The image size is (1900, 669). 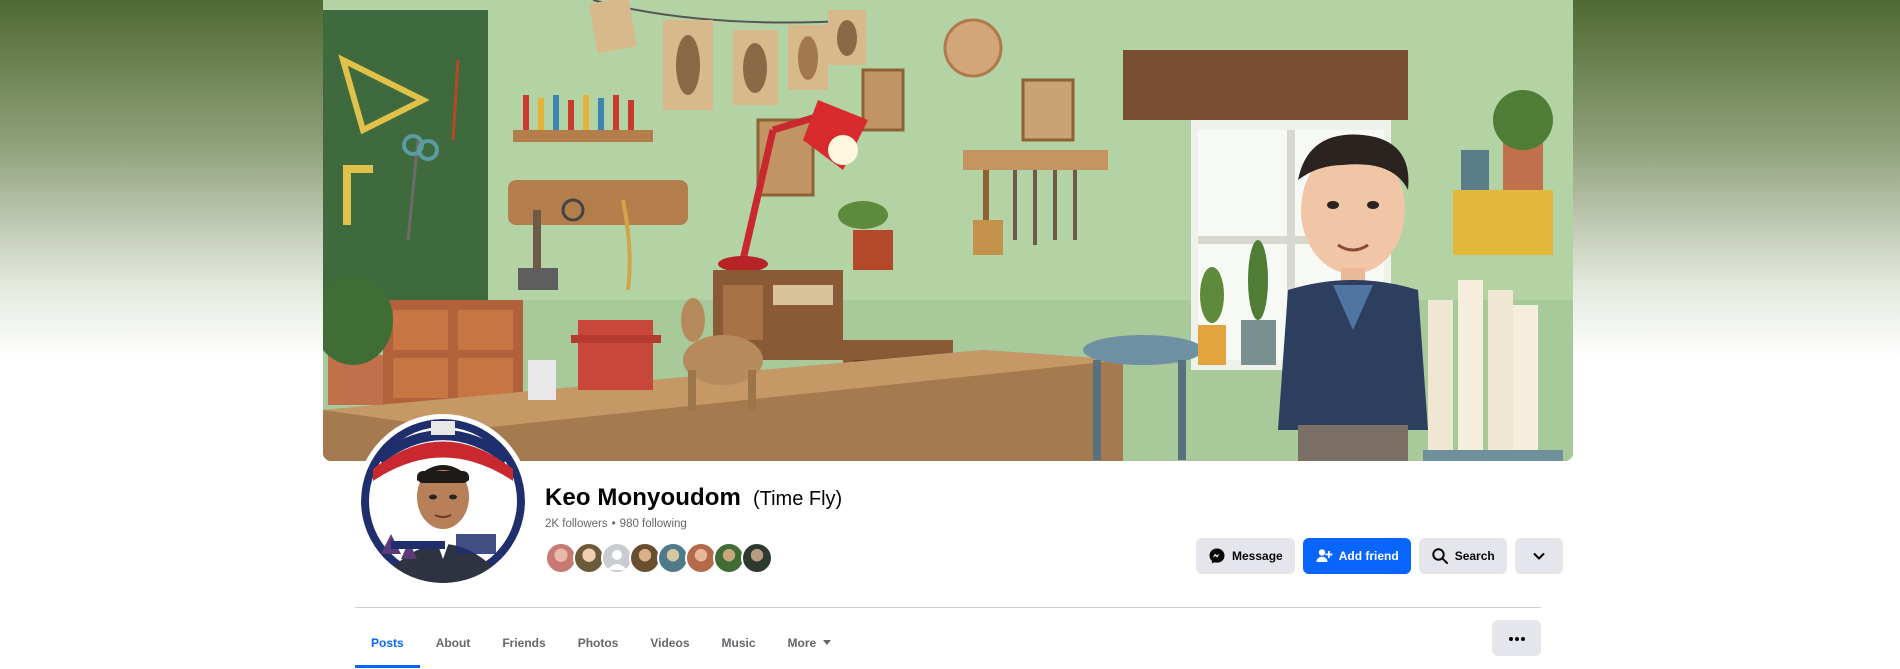 What do you see at coordinates (1474, 556) in the screenshot?
I see `search-button-label: Search` at bounding box center [1474, 556].